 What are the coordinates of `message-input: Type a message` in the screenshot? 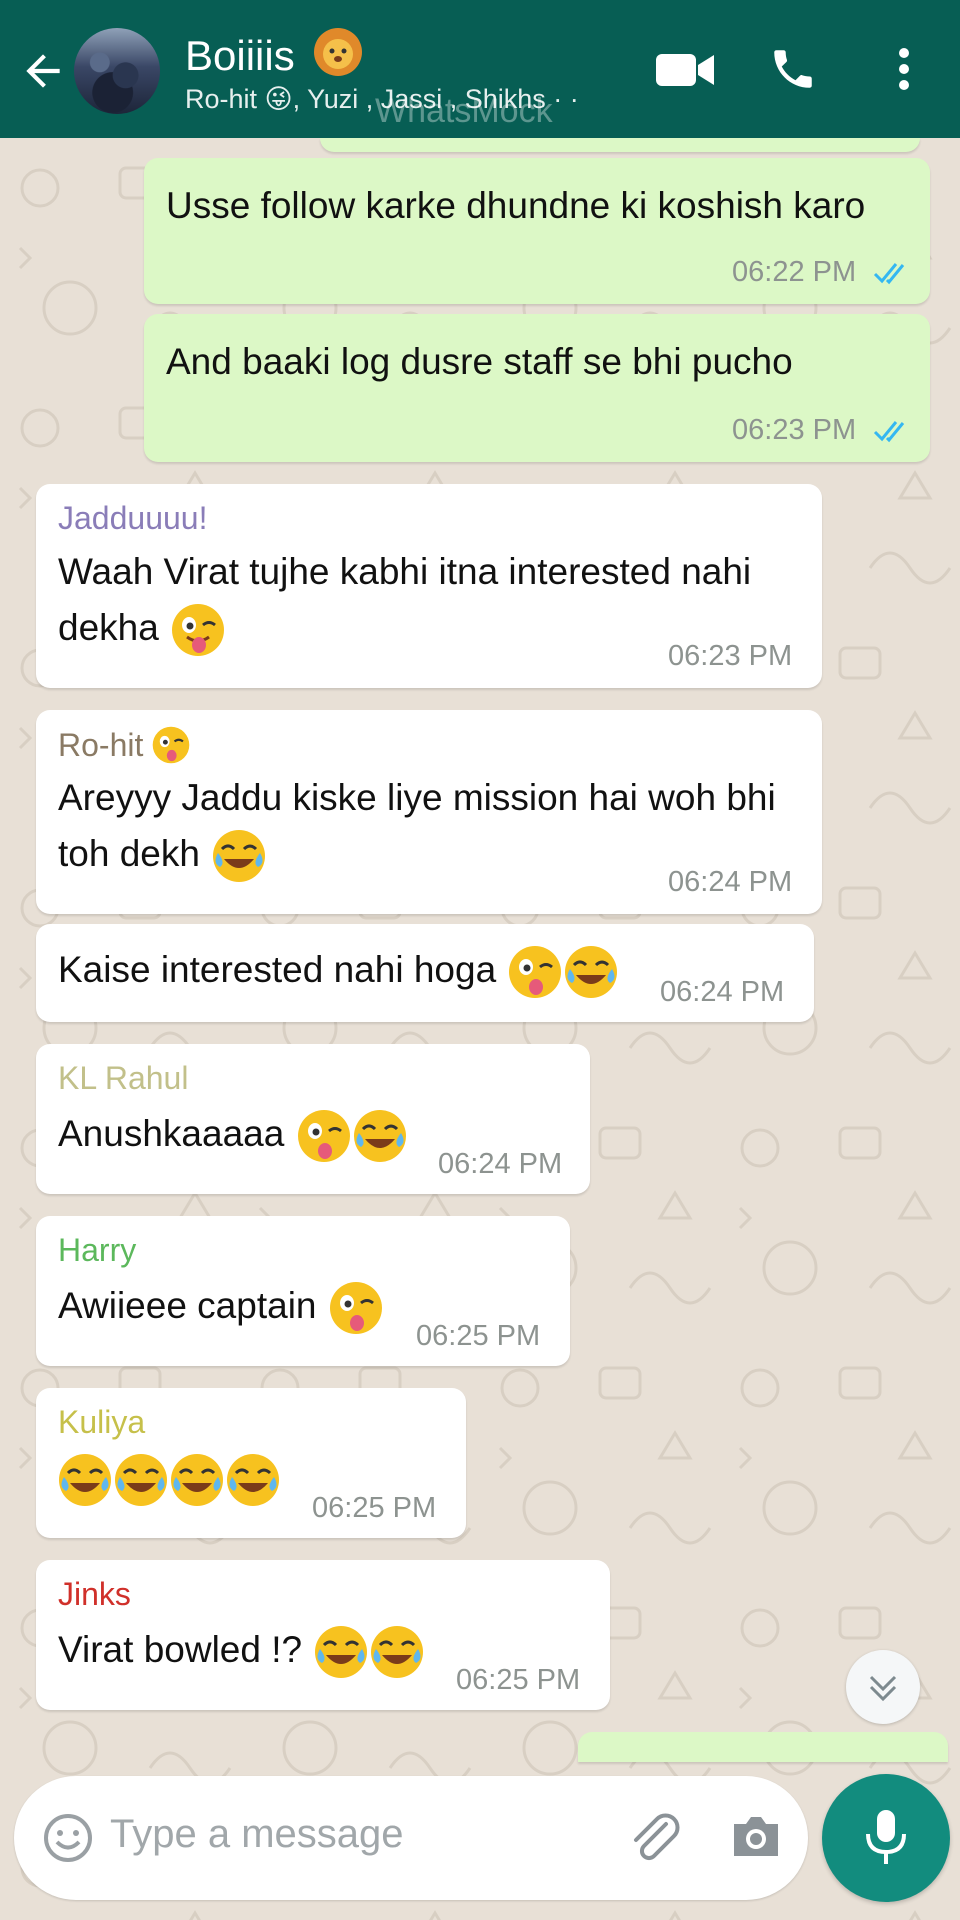 It's located at (257, 1834).